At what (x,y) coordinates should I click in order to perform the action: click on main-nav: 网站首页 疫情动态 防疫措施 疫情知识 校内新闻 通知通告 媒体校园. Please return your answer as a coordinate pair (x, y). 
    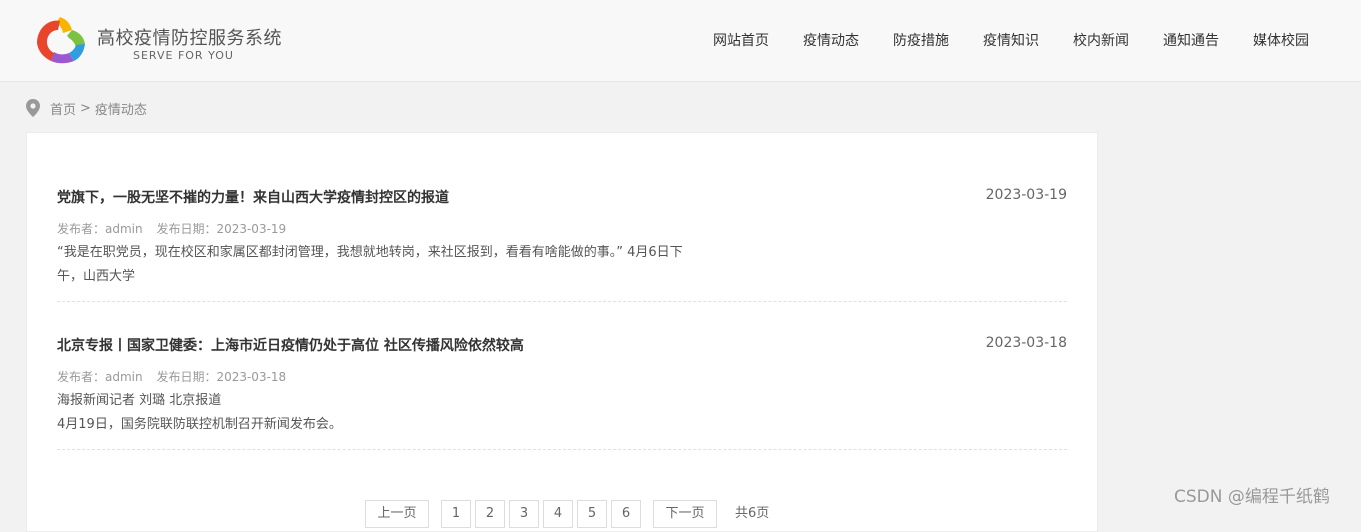
    Looking at the image, I should click on (1011, 41).